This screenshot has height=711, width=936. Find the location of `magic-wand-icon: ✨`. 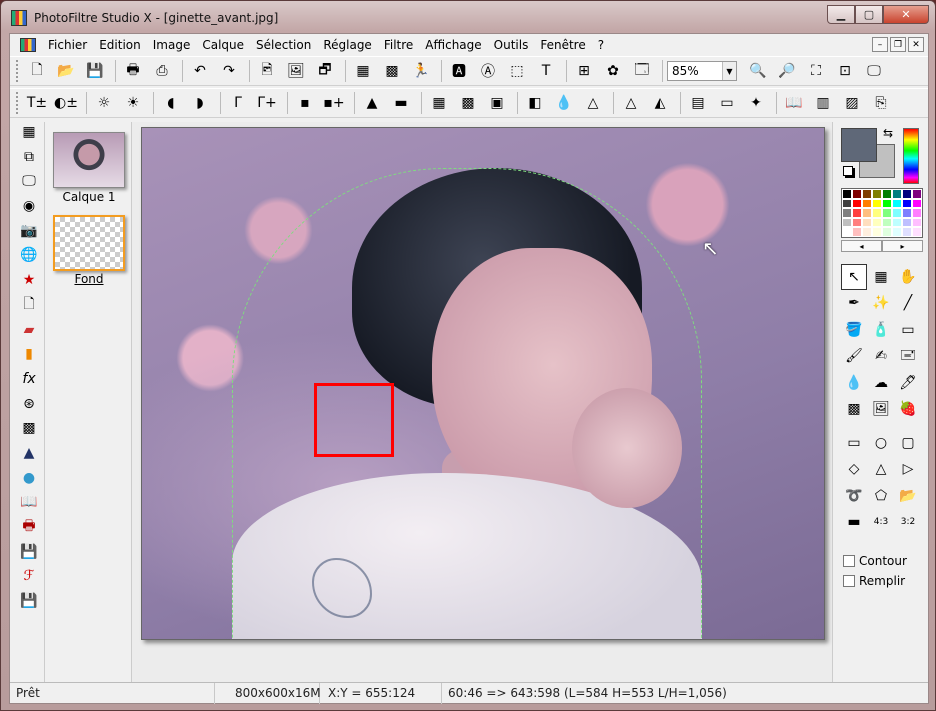

magic-wand-icon: ✨ is located at coordinates (881, 304).